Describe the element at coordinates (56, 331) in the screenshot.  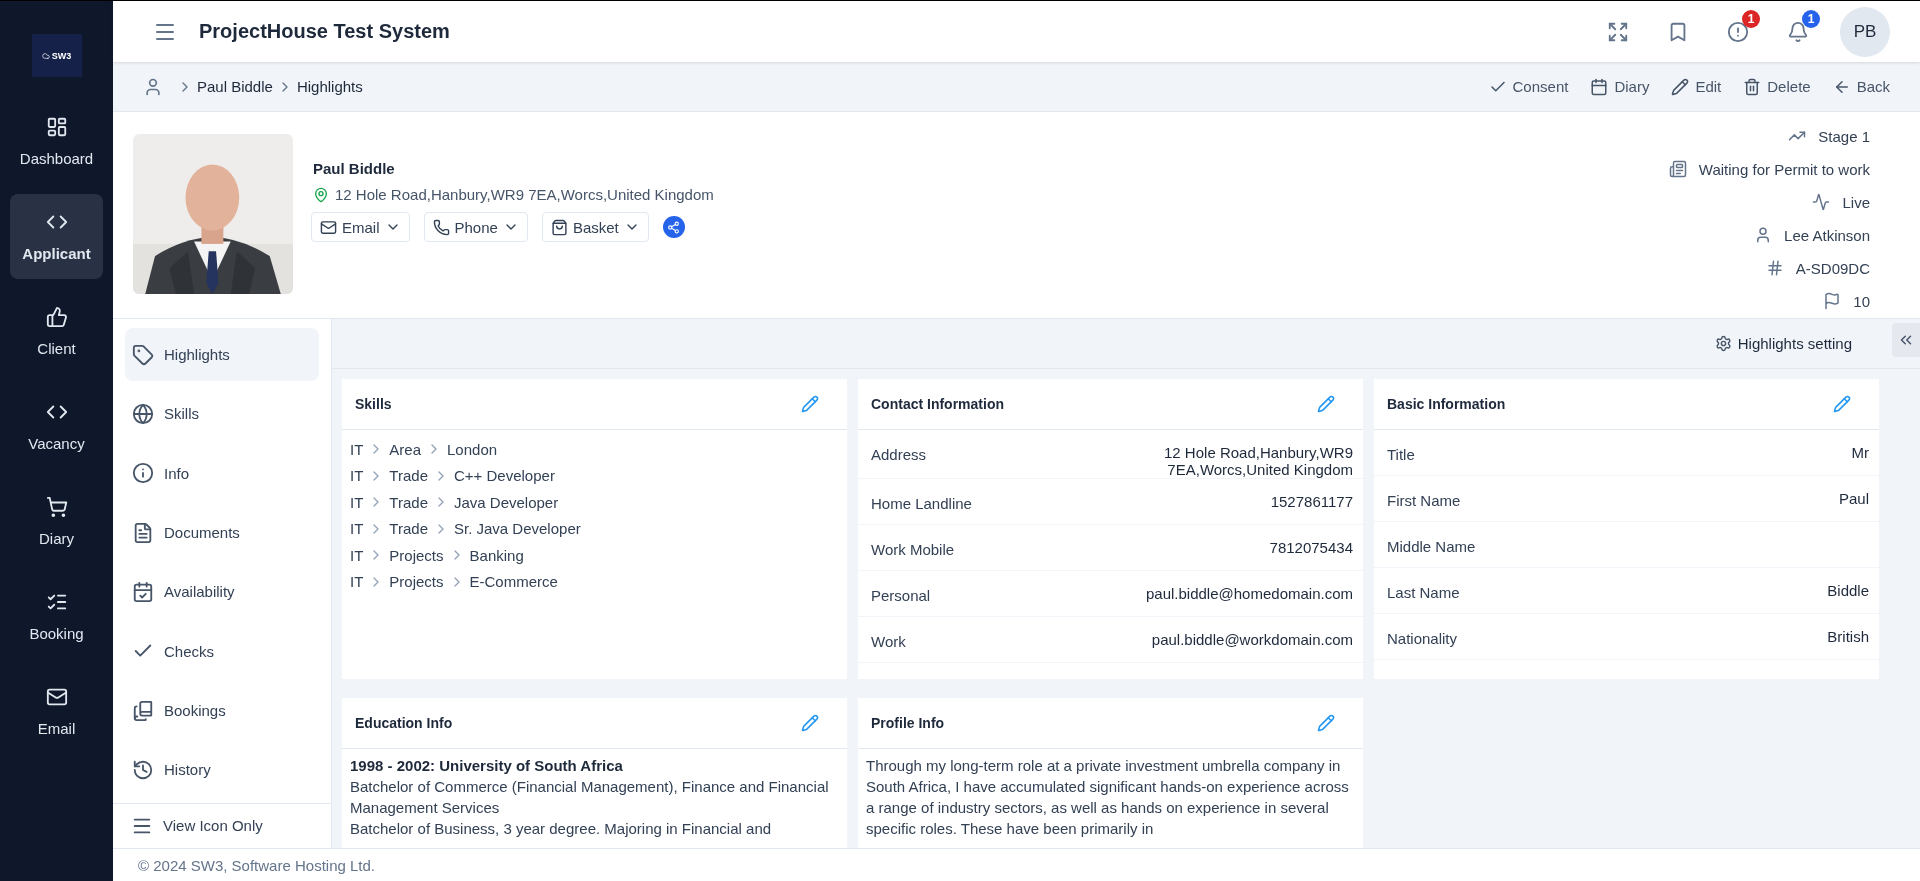
I see `nav-item: Client` at that location.